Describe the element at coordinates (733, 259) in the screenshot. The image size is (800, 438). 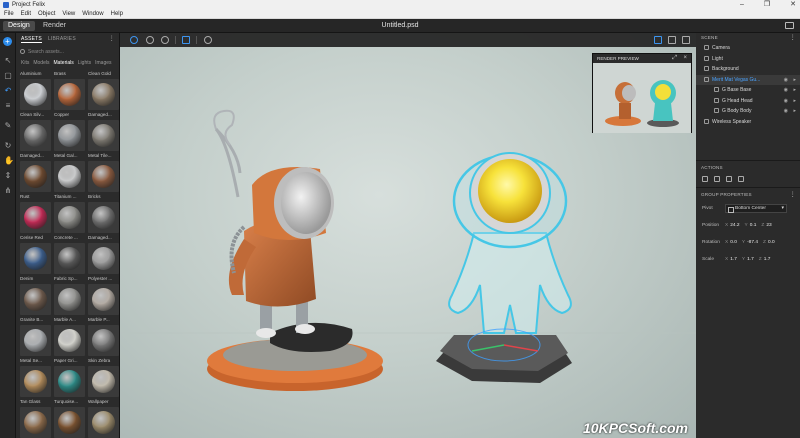
I see `scale-x-field: 1.7` at that location.